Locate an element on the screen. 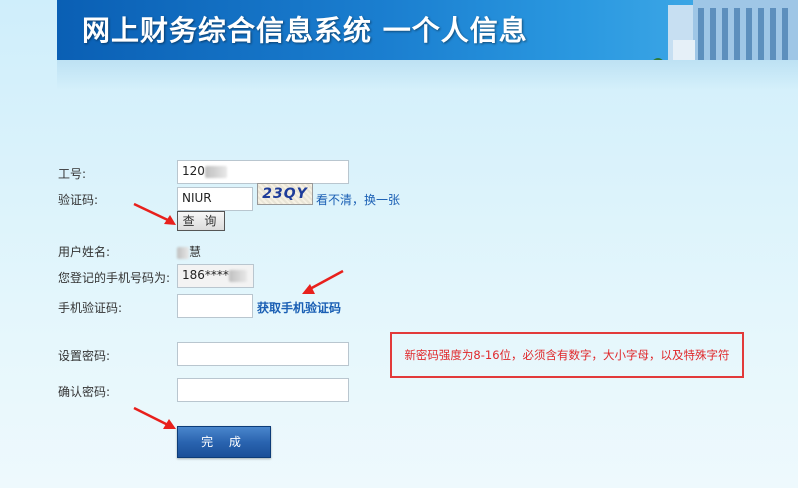 The height and width of the screenshot is (488, 798). get-sms-code-link: 获取手机验证码 is located at coordinates (299, 307).